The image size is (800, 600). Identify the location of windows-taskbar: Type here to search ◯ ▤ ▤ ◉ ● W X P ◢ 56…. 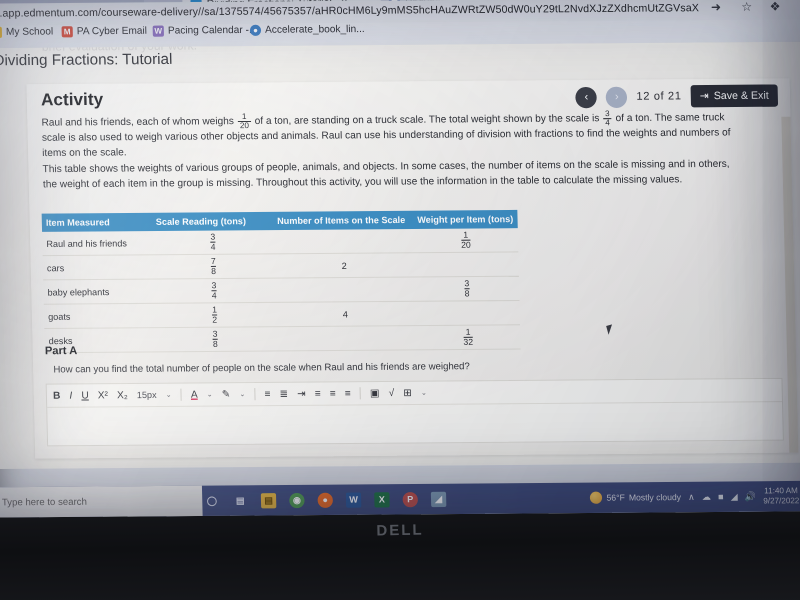
(400, 499).